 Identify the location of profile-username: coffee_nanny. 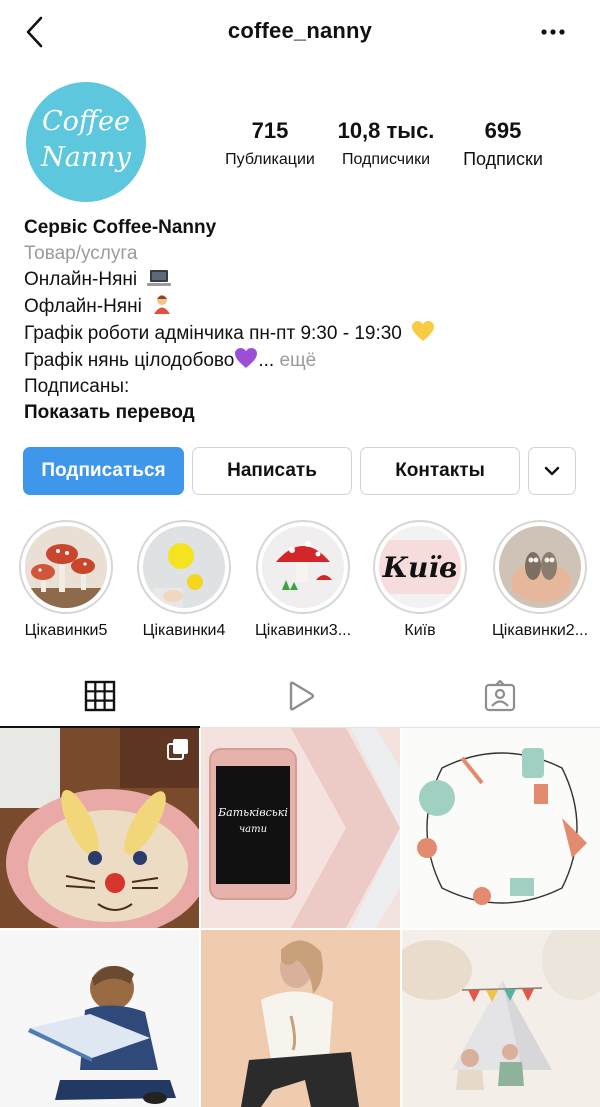
(300, 30).